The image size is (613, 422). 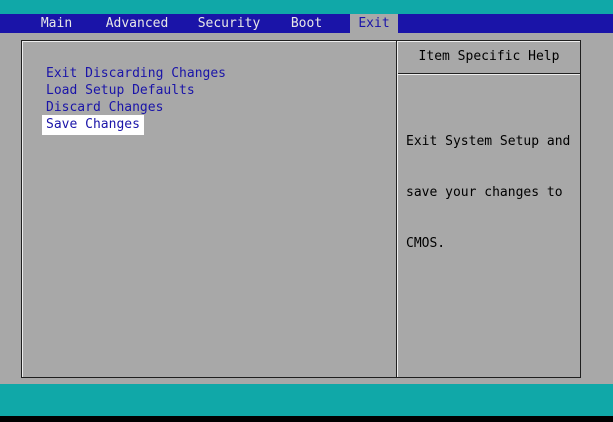 I want to click on top-teal-bar, so click(x=306, y=7).